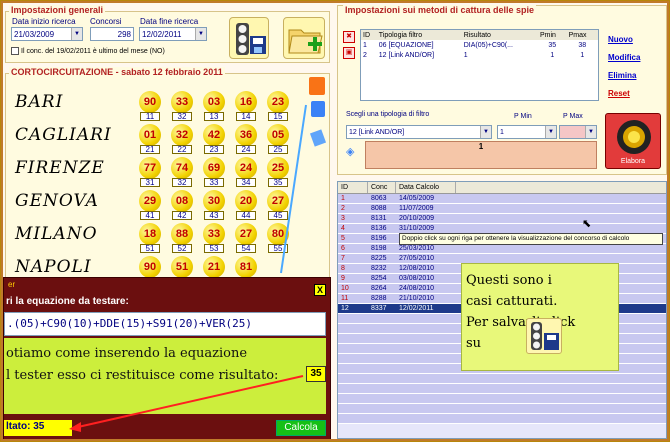 The width and height of the screenshot is (670, 442). I want to click on blue-arrow, so click(293, 189).